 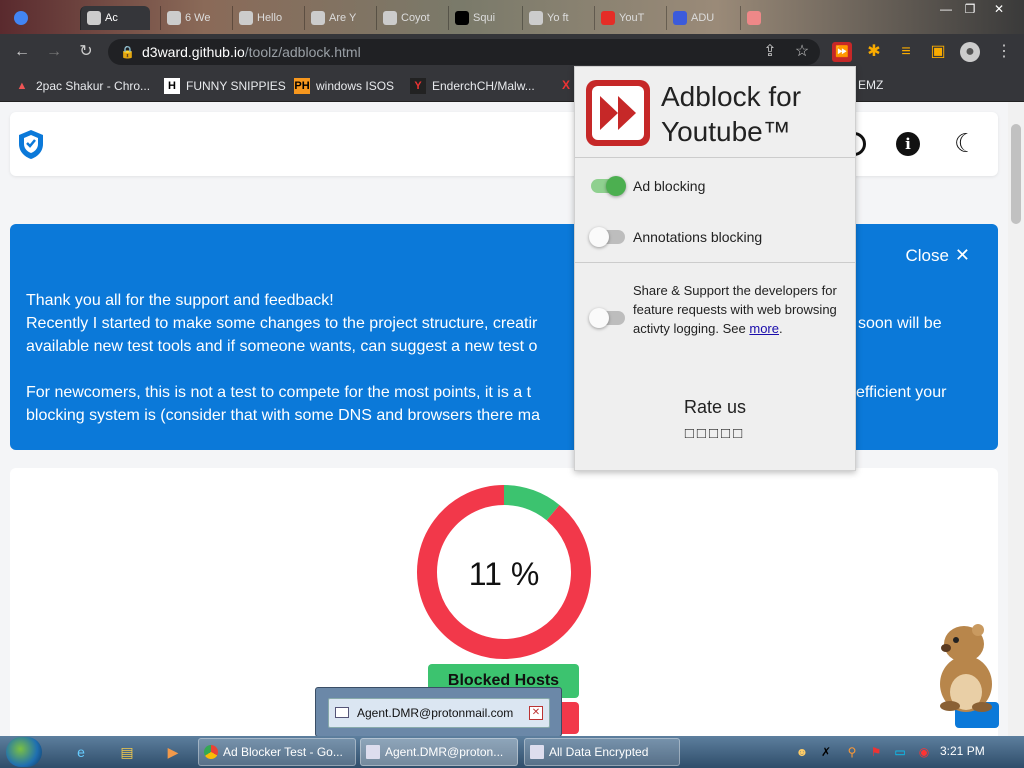 I want to click on page-scrollbar, so click(x=1016, y=419).